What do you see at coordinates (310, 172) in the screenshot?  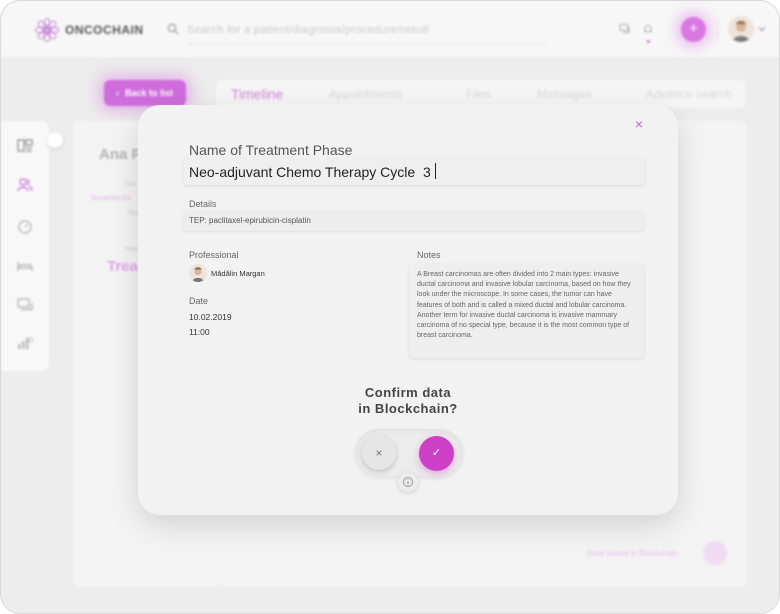 I see `phase-name-value: Neo-adjuvant Chemo Therapy Cycle 3` at bounding box center [310, 172].